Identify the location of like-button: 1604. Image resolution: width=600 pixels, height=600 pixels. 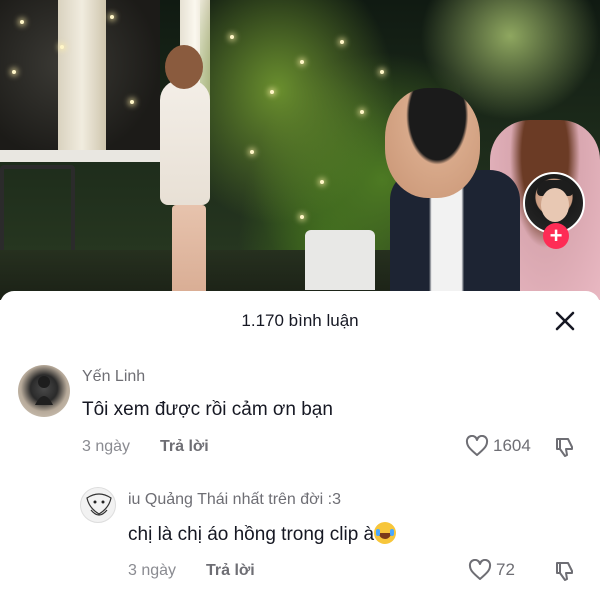
(498, 446).